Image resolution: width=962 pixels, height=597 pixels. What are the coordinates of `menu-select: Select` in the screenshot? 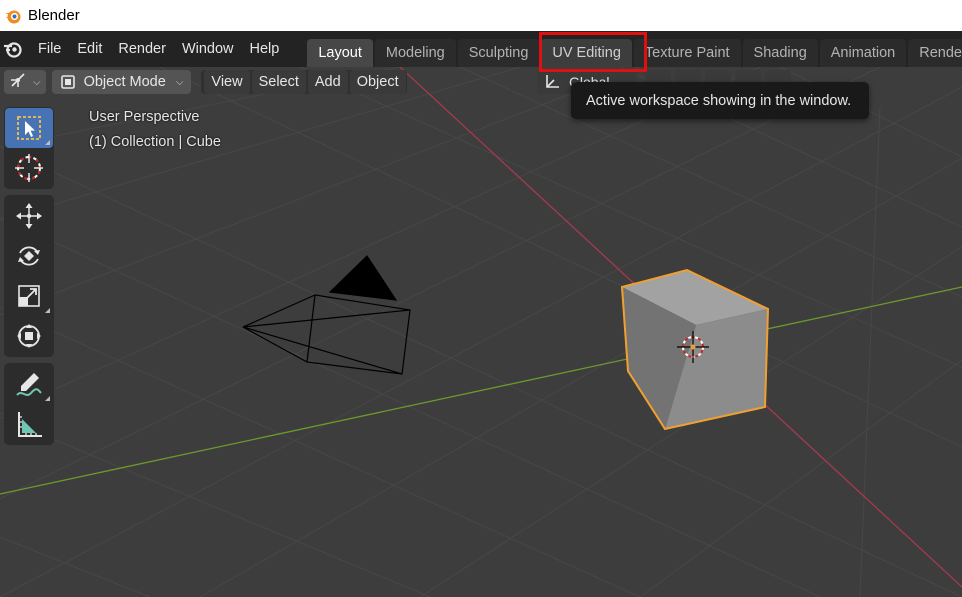 It's located at (278, 82).